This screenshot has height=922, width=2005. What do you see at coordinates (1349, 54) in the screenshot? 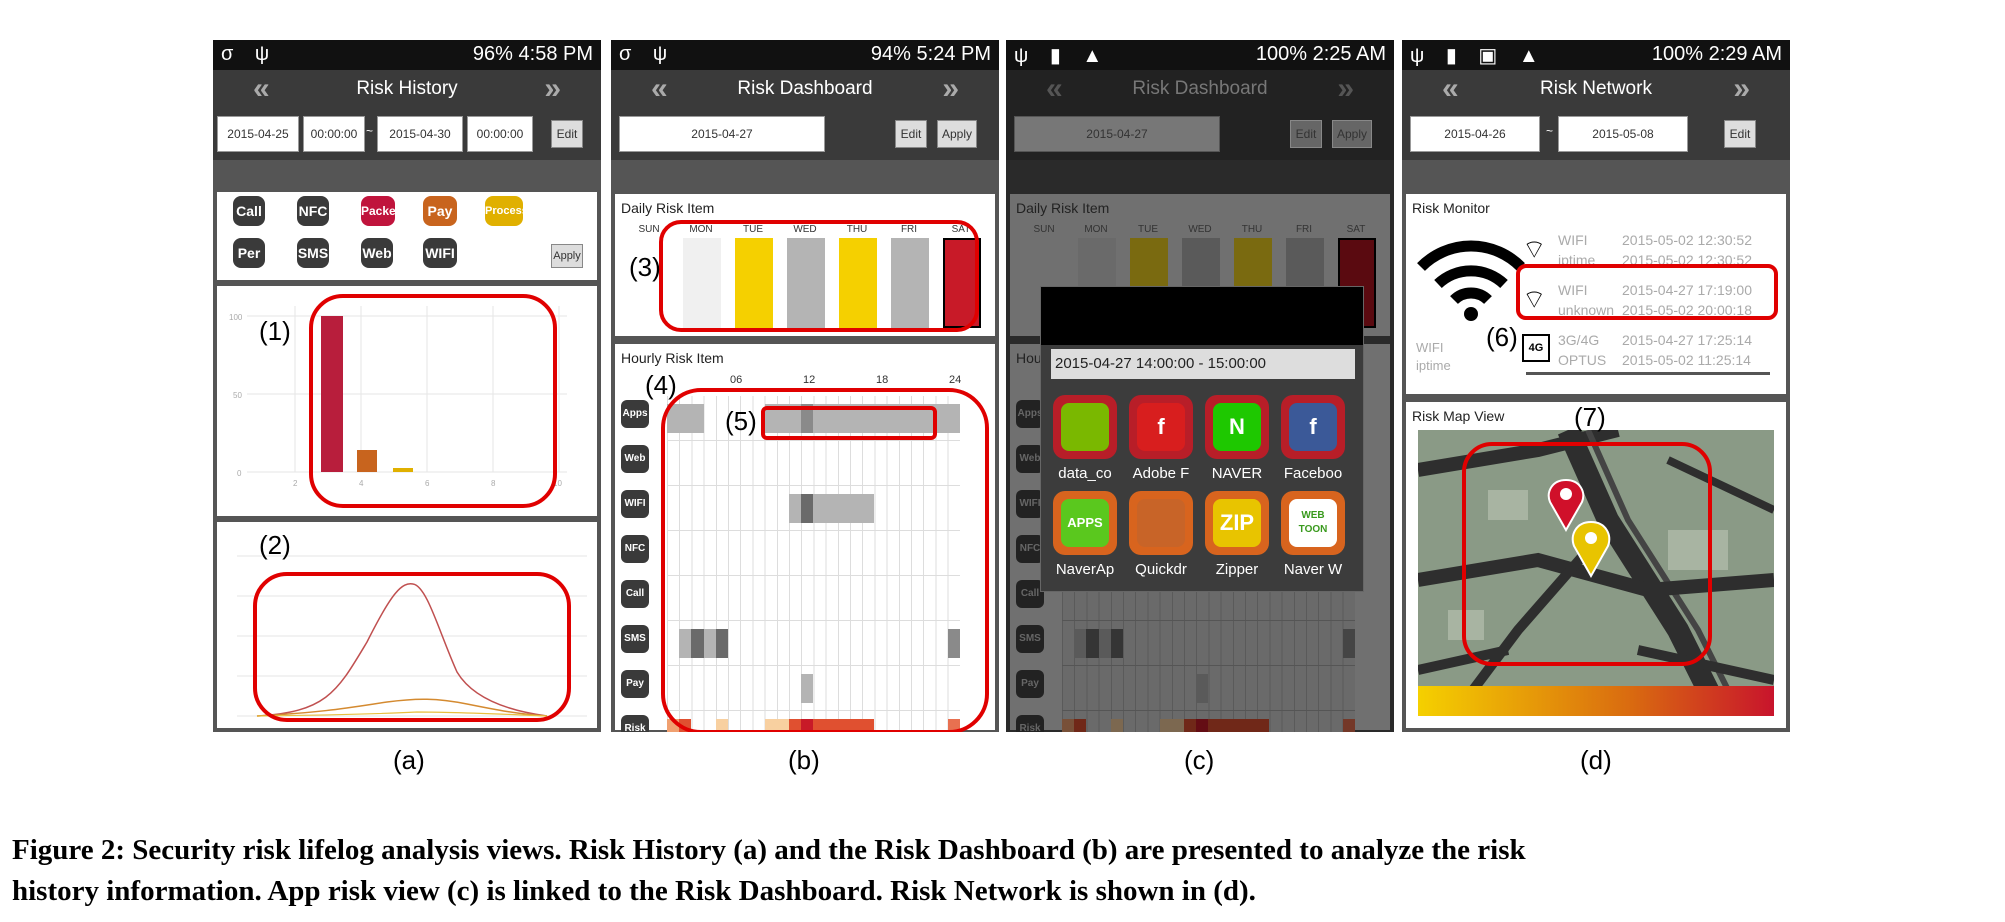
I see `status-time: 2:25 AM` at bounding box center [1349, 54].